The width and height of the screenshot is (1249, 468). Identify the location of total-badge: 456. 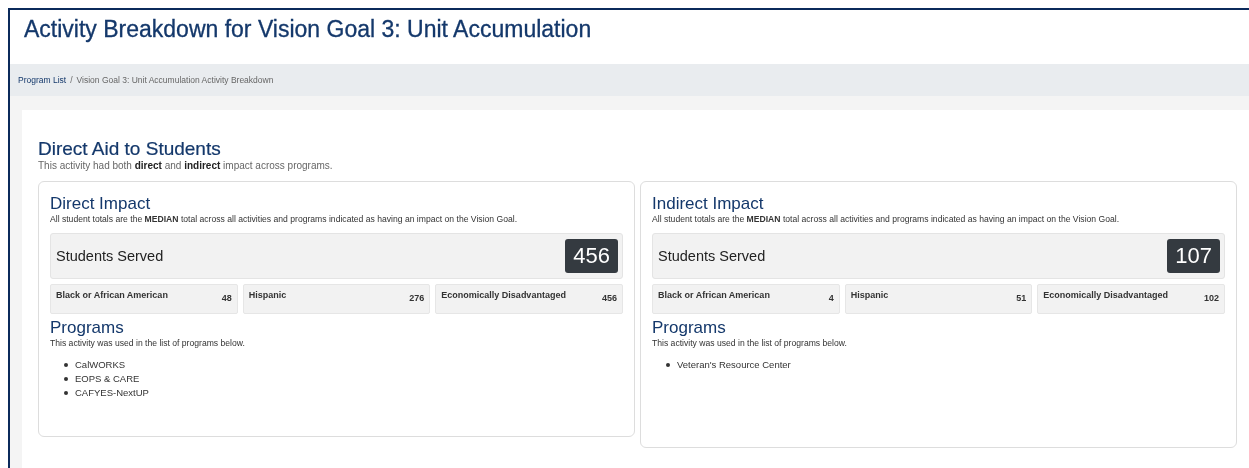
(591, 256).